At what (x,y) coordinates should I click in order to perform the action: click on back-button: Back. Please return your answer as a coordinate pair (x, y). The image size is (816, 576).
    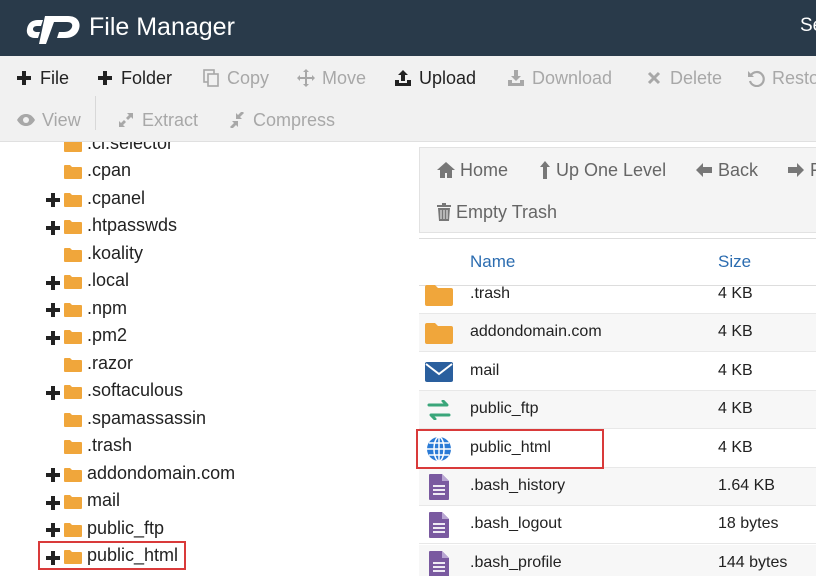
    Looking at the image, I should click on (726, 170).